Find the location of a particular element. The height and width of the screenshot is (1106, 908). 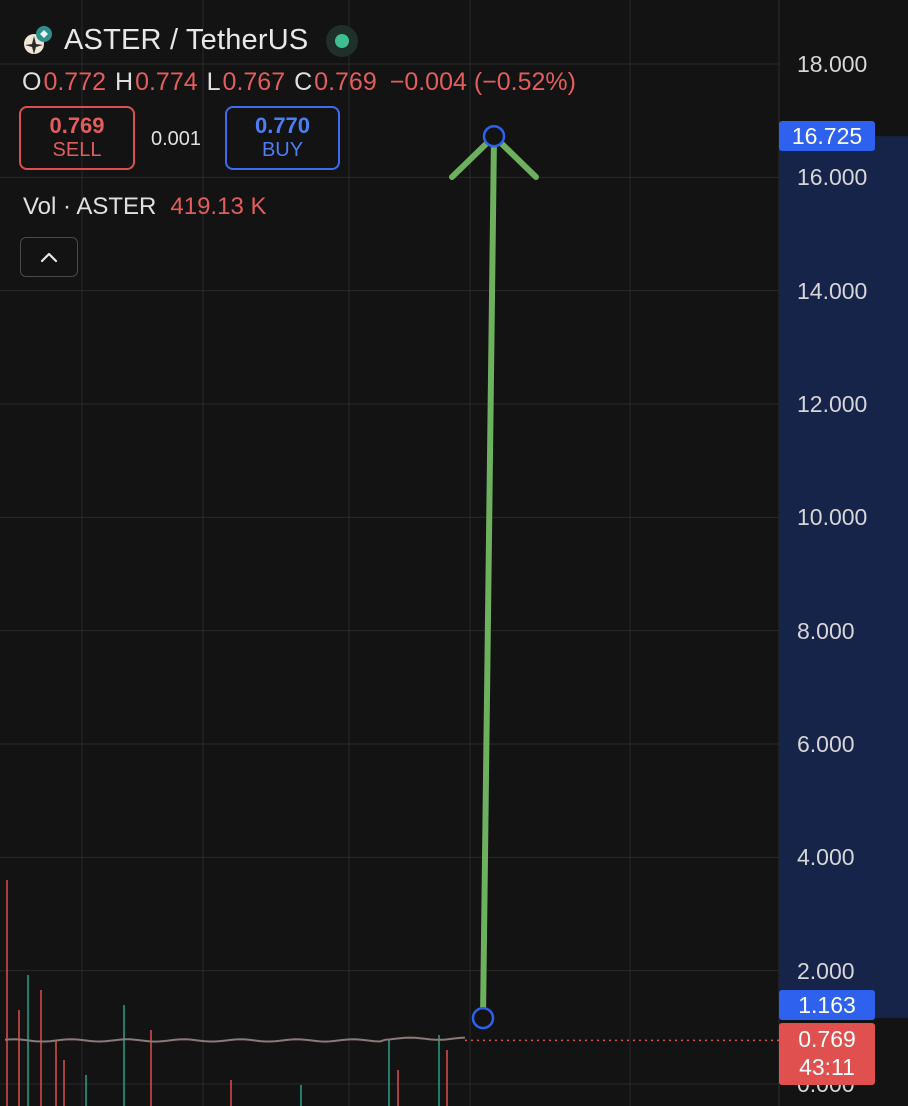

arrow-top-price-tag: 16.725 is located at coordinates (827, 136).